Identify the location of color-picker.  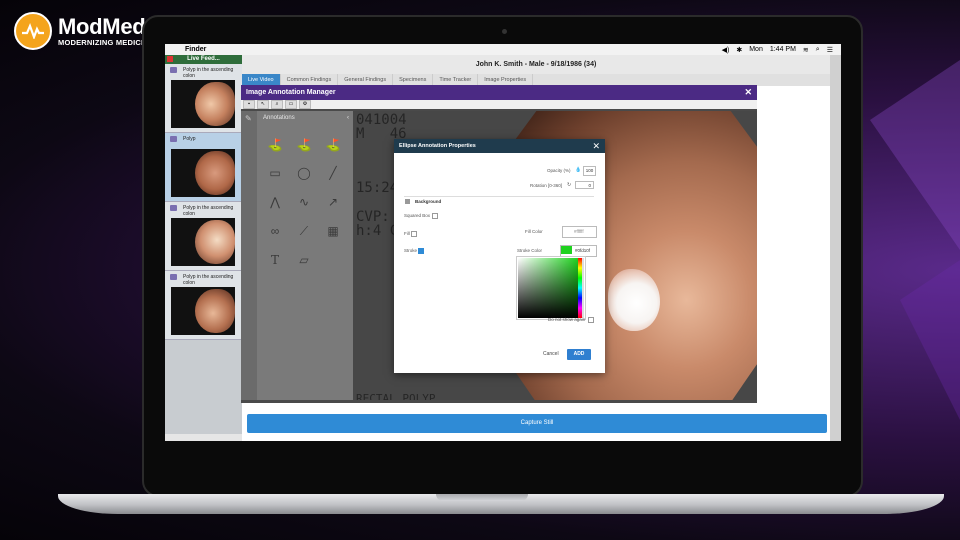
(551, 288).